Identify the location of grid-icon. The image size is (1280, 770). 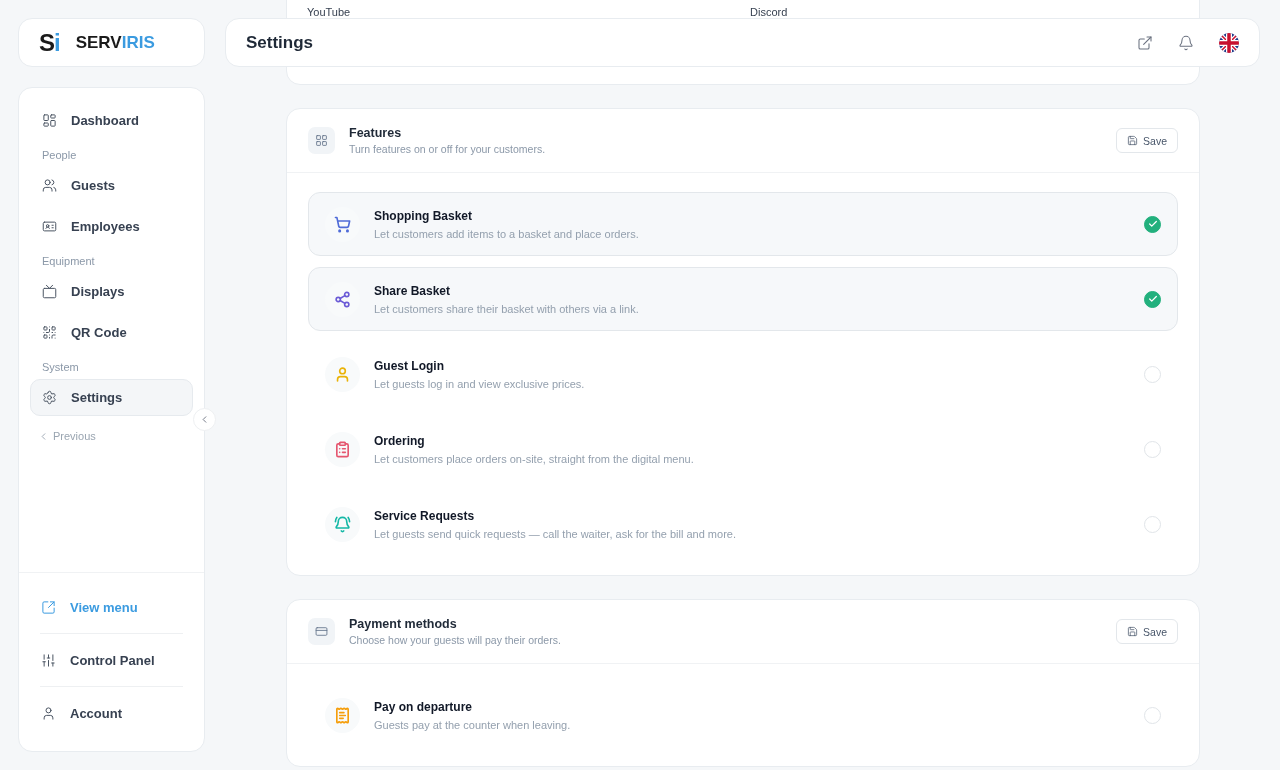
(321, 140).